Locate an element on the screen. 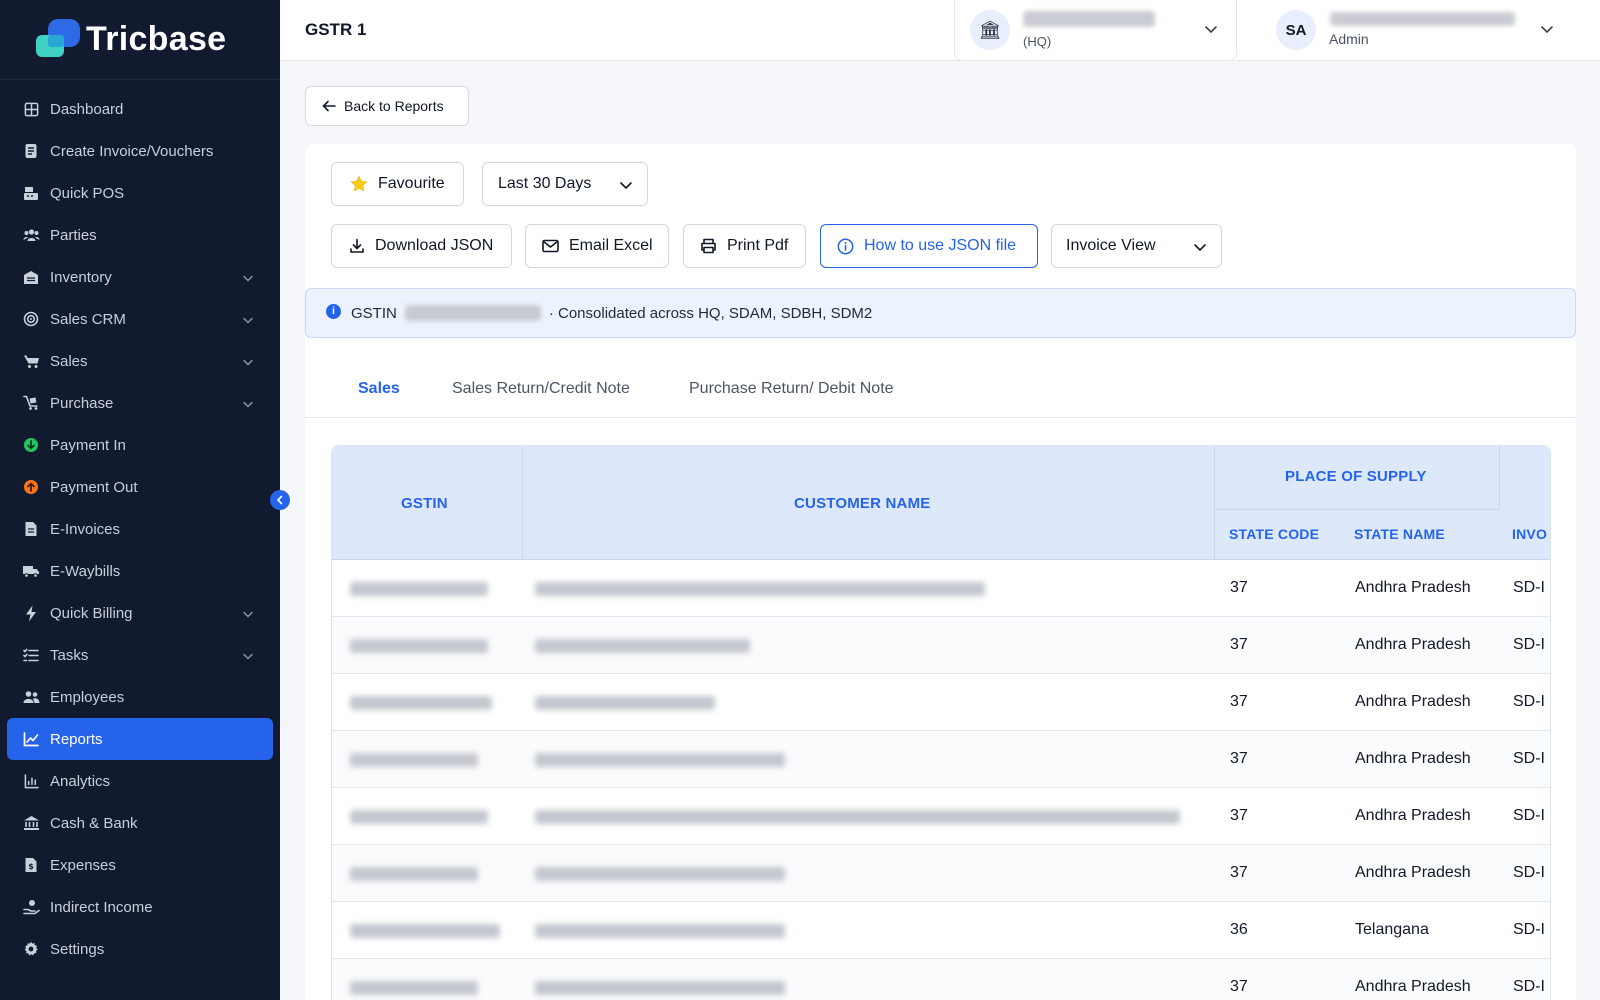 Image resolution: width=1600 pixels, height=1000 pixels. sidebar-item-employees: Employees is located at coordinates (140, 697).